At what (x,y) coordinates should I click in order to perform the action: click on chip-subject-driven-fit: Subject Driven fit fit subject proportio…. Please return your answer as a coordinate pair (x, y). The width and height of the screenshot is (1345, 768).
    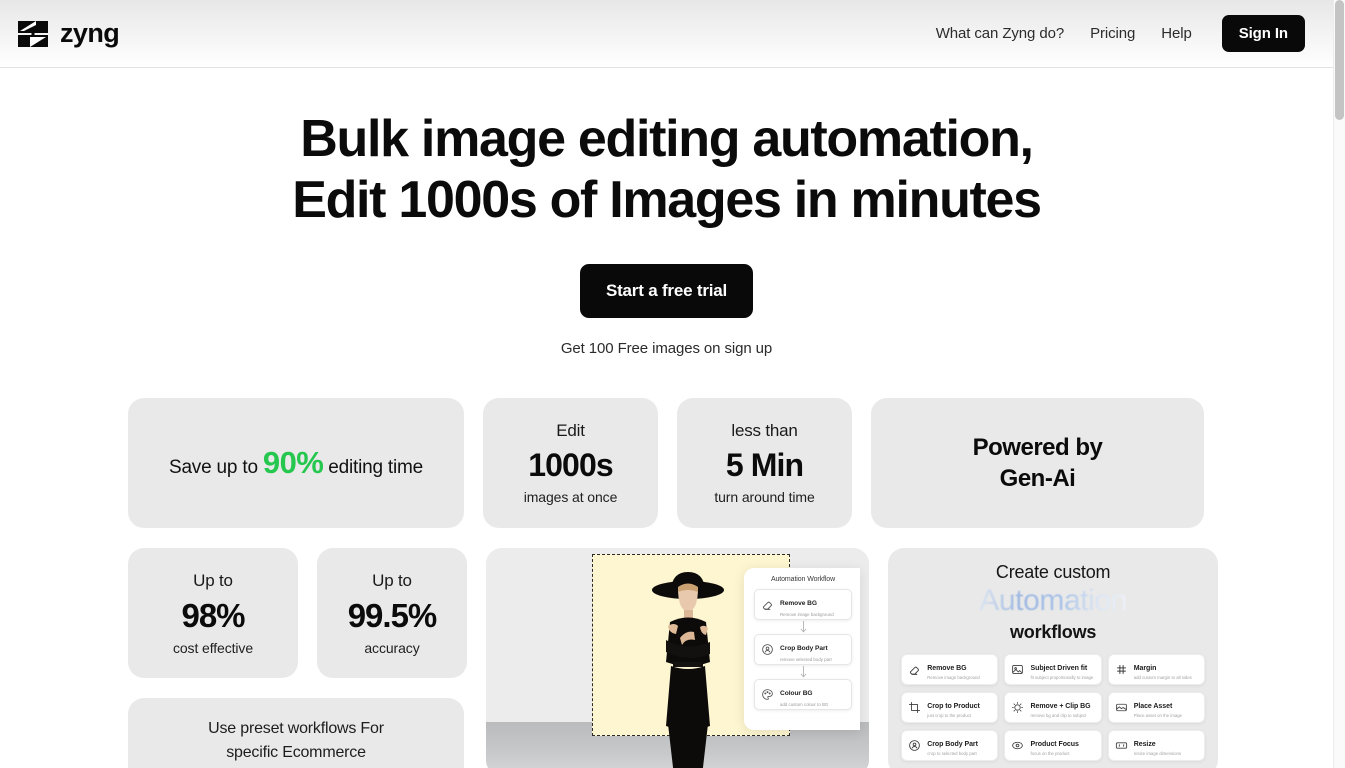
    Looking at the image, I should click on (1053, 669).